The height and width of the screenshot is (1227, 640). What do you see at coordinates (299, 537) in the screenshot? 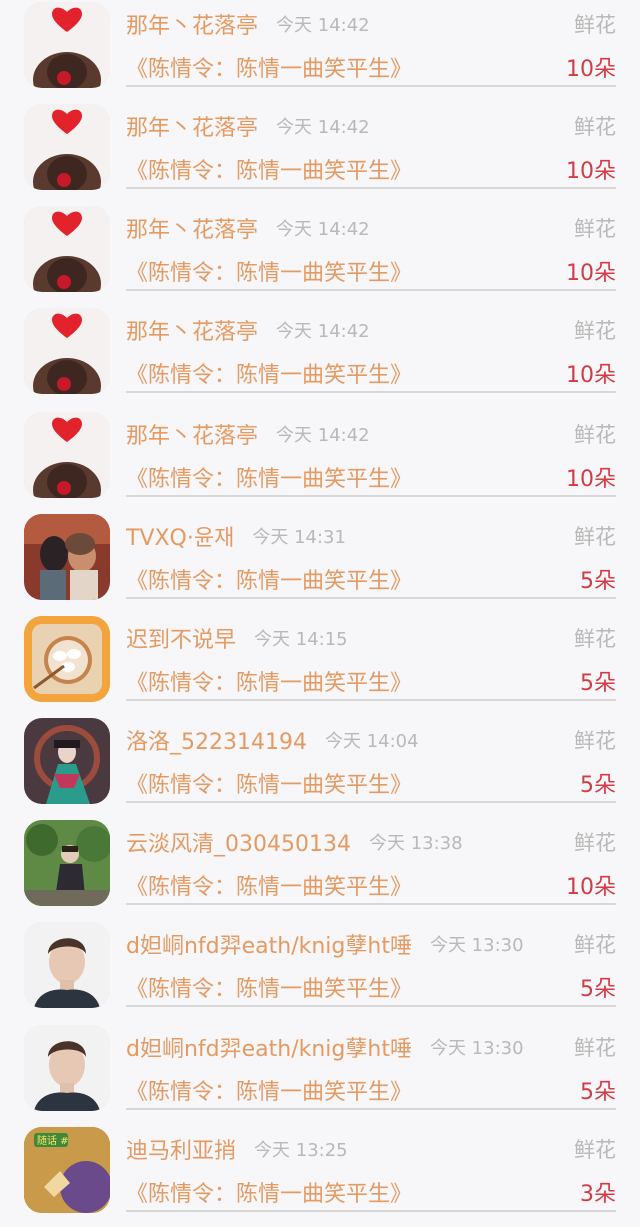
I see `timestamp: 今天 14:31` at bounding box center [299, 537].